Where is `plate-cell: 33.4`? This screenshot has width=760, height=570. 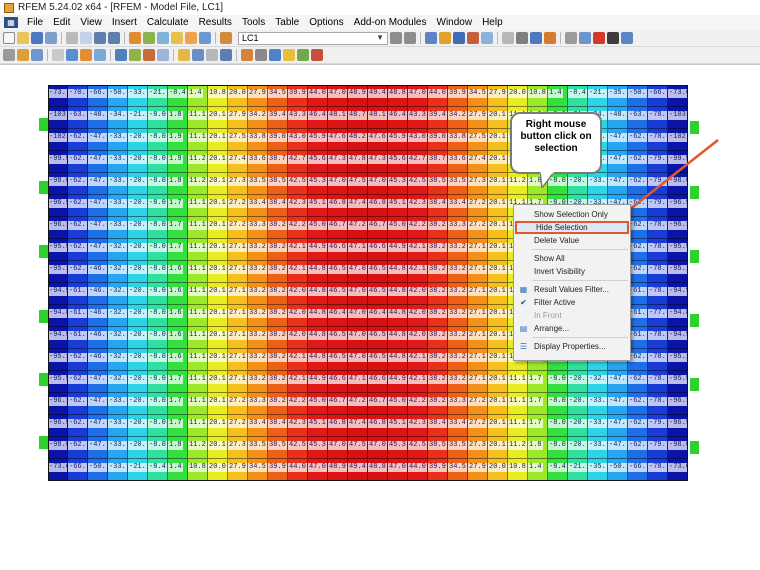 plate-cell: 33.4 is located at coordinates (458, 426).